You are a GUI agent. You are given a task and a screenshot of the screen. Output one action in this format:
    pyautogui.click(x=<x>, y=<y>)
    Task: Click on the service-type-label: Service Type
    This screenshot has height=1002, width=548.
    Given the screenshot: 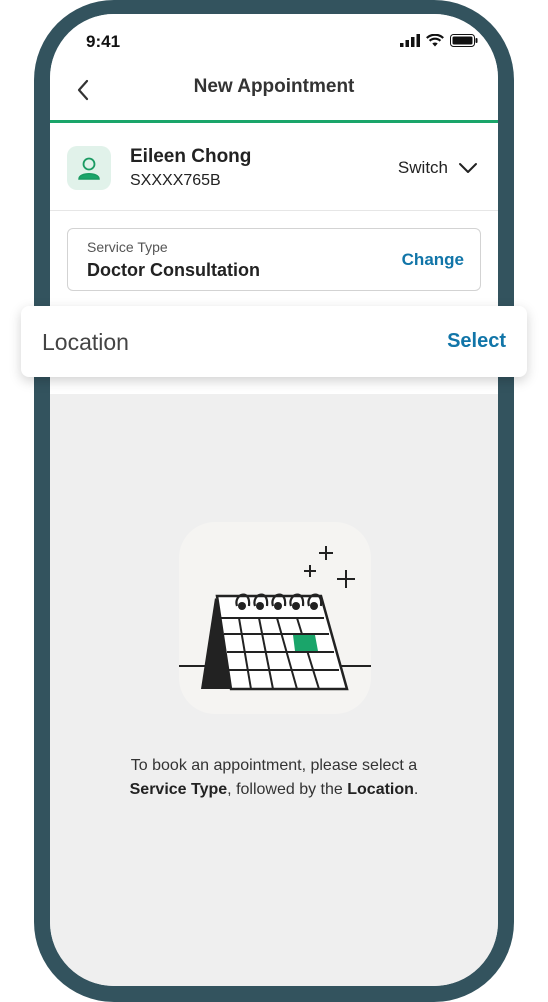 What is the action you would take?
    pyautogui.click(x=127, y=247)
    